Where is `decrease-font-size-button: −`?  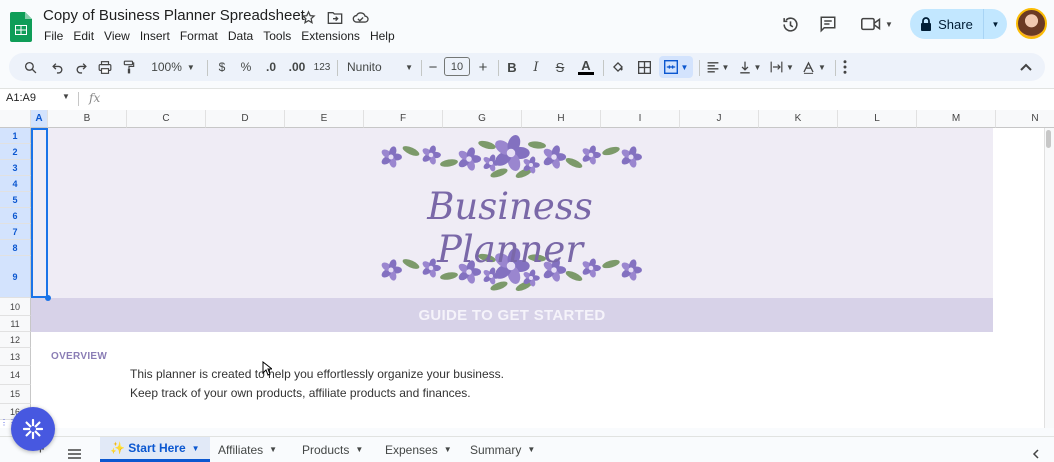
decrease-font-size-button: − is located at coordinates (433, 67).